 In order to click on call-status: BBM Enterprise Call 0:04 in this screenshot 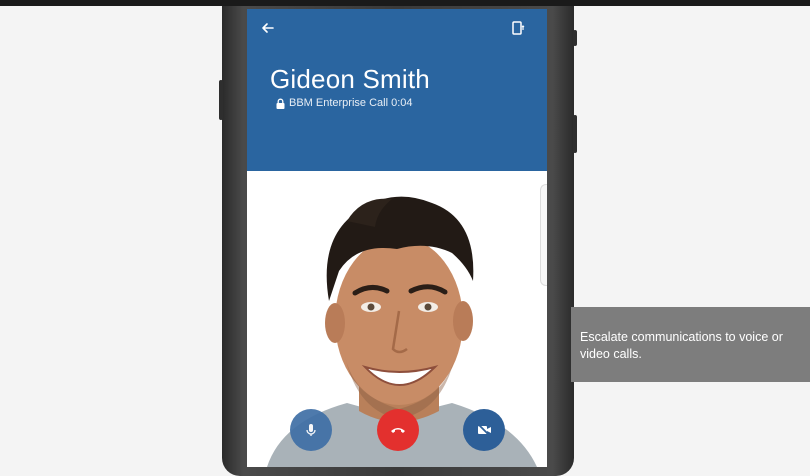, I will do `click(344, 103)`.